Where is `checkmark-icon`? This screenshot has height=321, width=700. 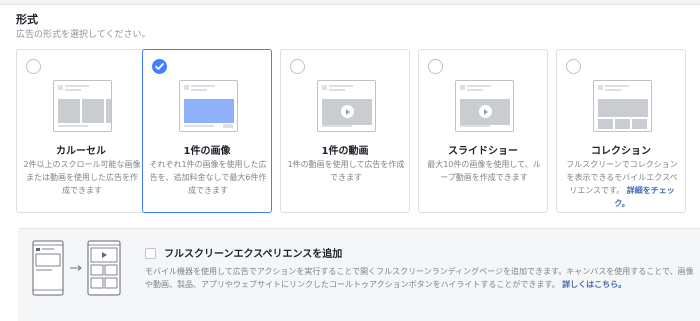
checkmark-icon is located at coordinates (159, 66).